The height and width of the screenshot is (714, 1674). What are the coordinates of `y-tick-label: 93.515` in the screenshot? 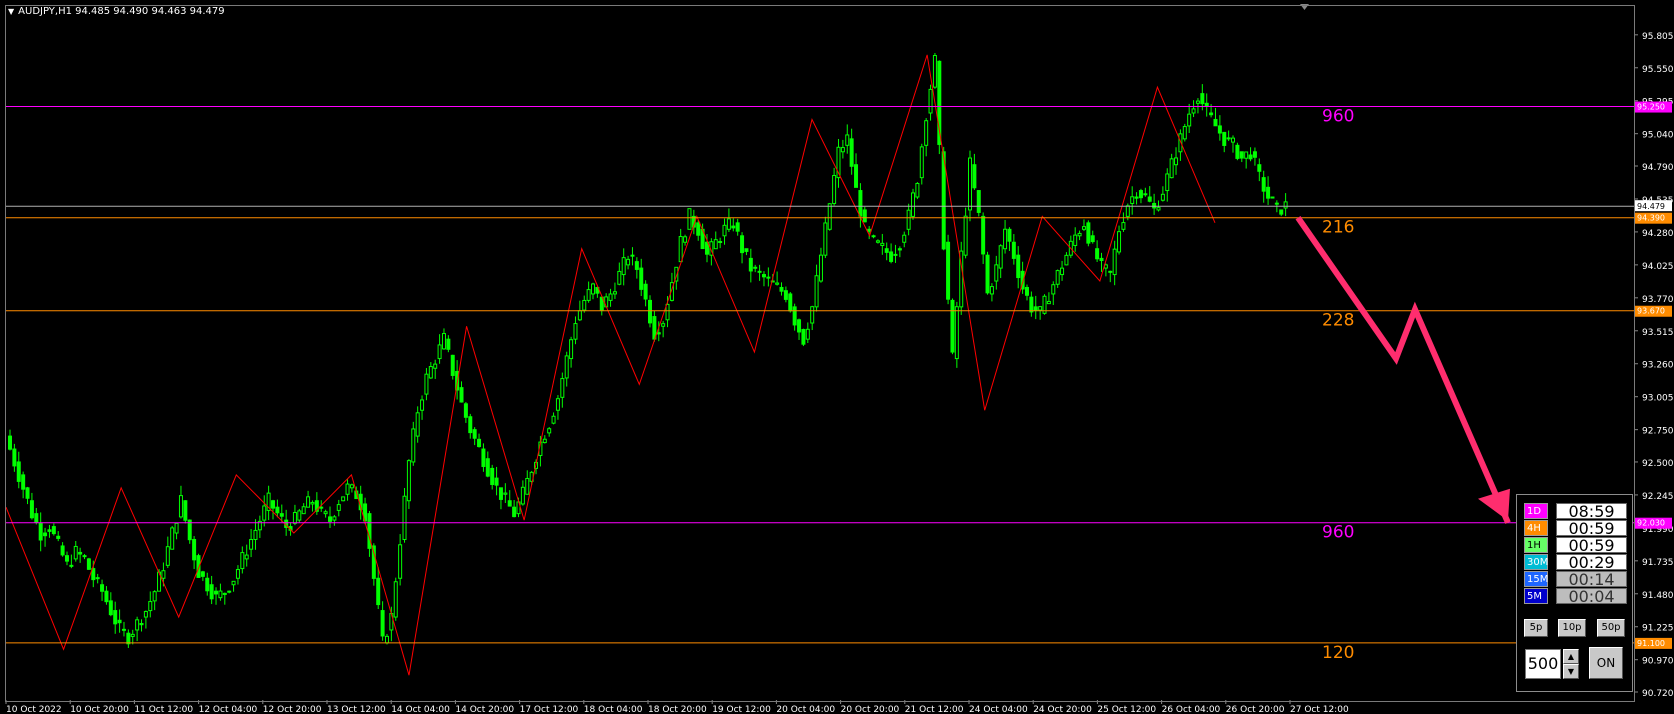 It's located at (1658, 333).